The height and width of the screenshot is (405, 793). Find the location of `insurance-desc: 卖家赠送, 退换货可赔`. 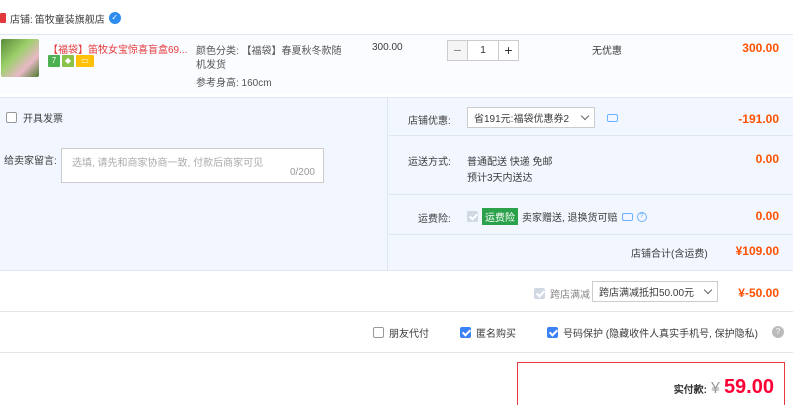

insurance-desc: 卖家赠送, 退换货可赔 is located at coordinates (570, 218).